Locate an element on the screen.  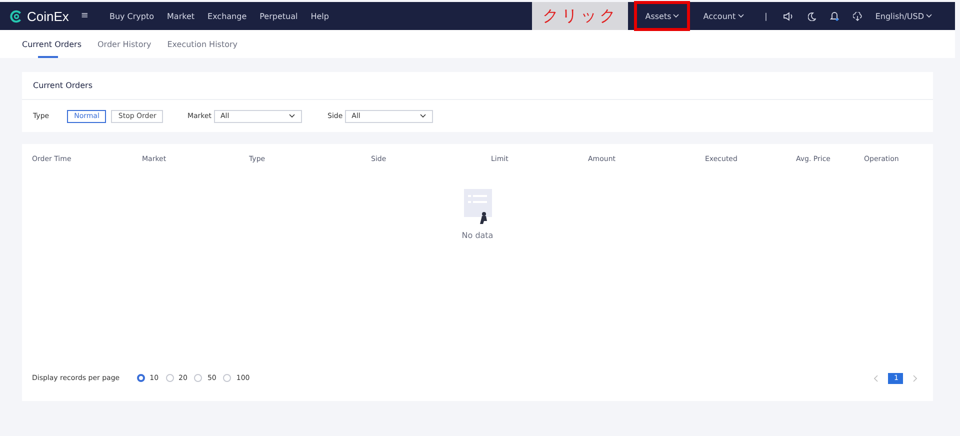
moon-icon is located at coordinates (812, 16).